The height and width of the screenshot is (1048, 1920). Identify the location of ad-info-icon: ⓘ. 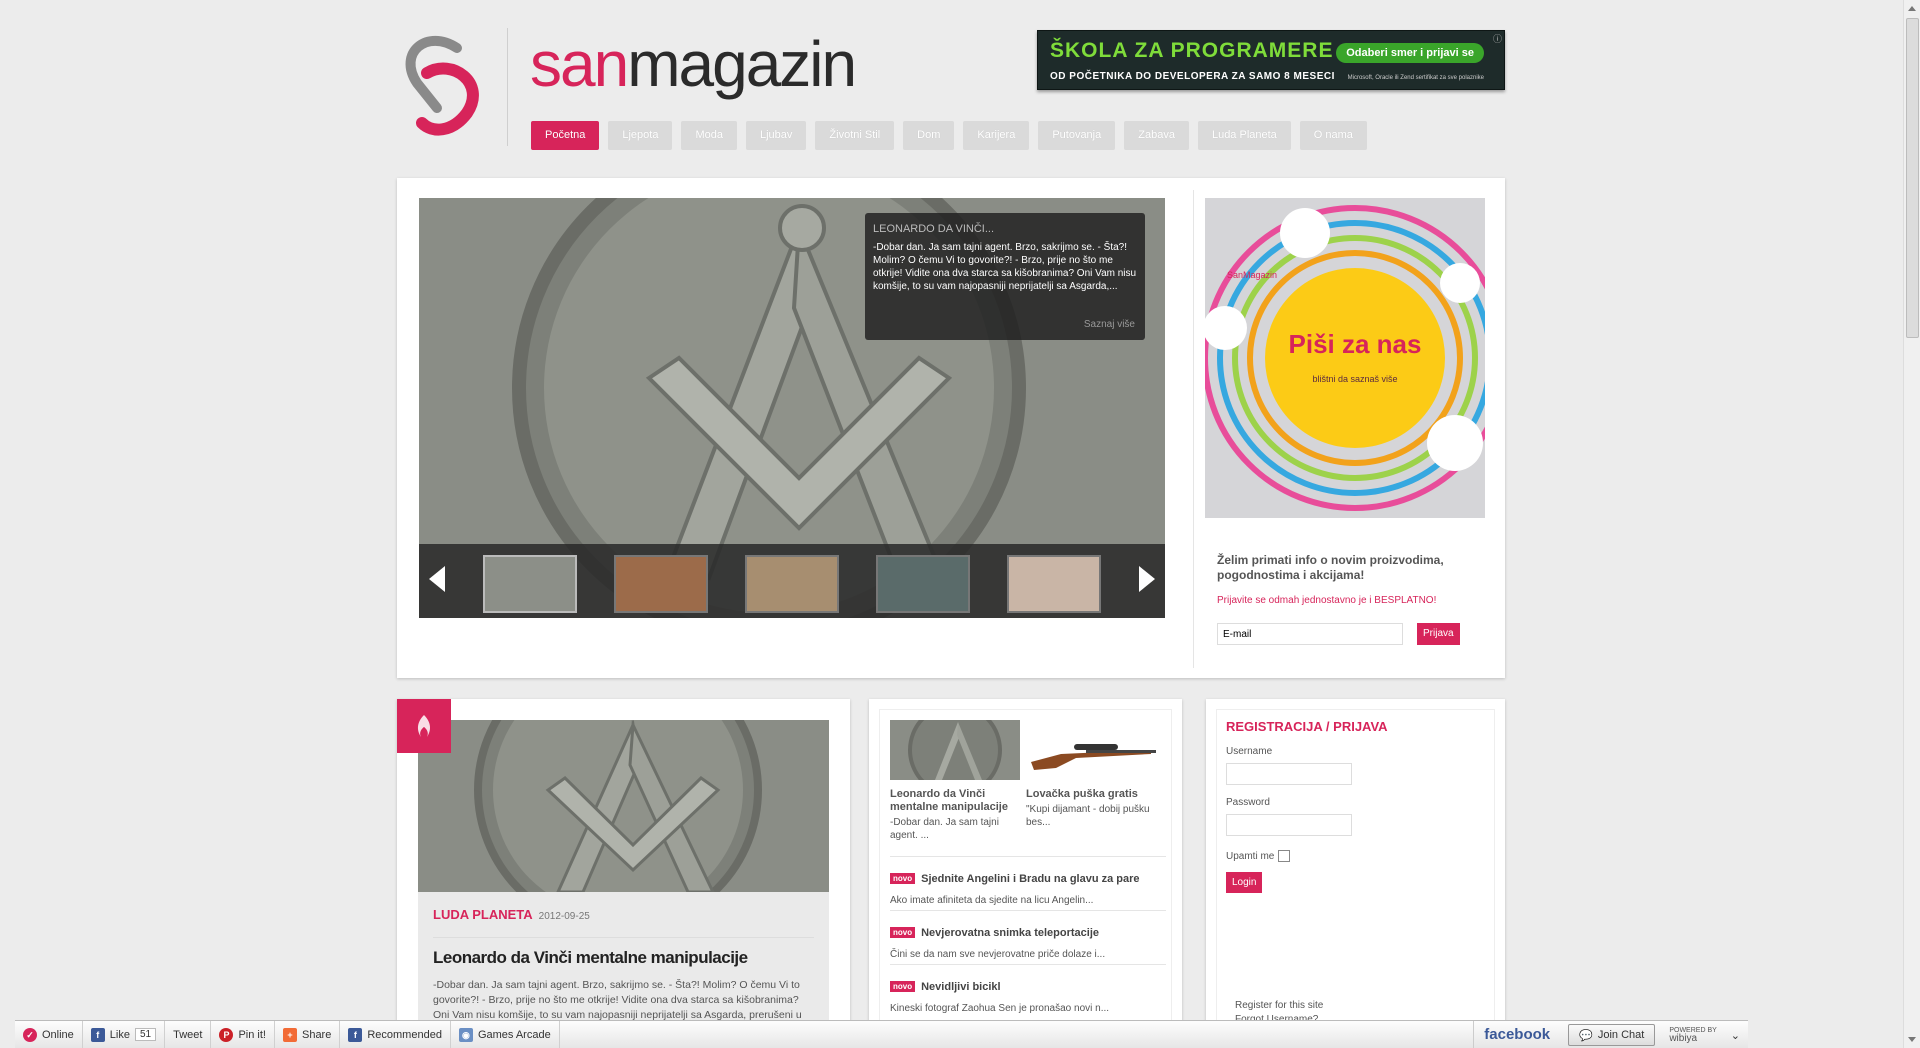
(1497, 38).